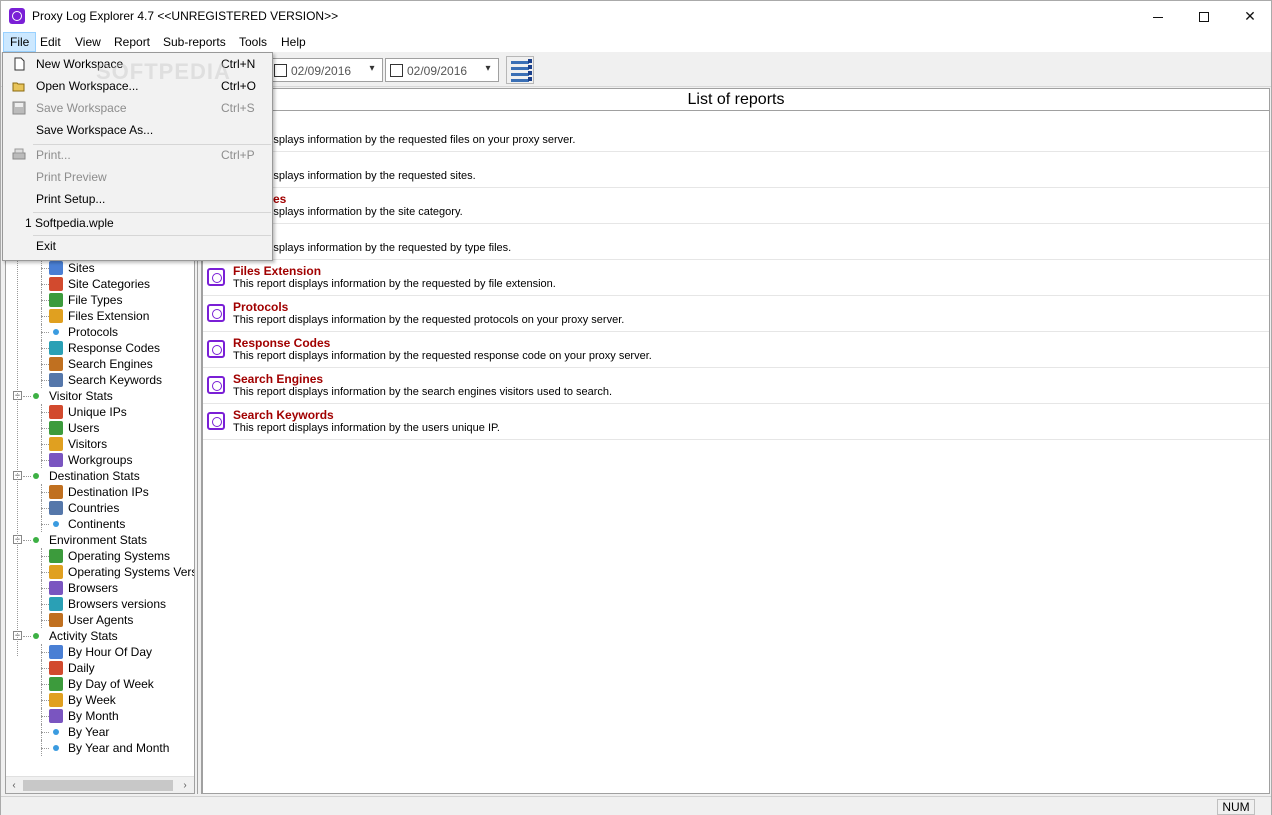 This screenshot has width=1272, height=815. Describe the element at coordinates (100, 492) in the screenshot. I see `tree-item: Destination IPs` at that location.